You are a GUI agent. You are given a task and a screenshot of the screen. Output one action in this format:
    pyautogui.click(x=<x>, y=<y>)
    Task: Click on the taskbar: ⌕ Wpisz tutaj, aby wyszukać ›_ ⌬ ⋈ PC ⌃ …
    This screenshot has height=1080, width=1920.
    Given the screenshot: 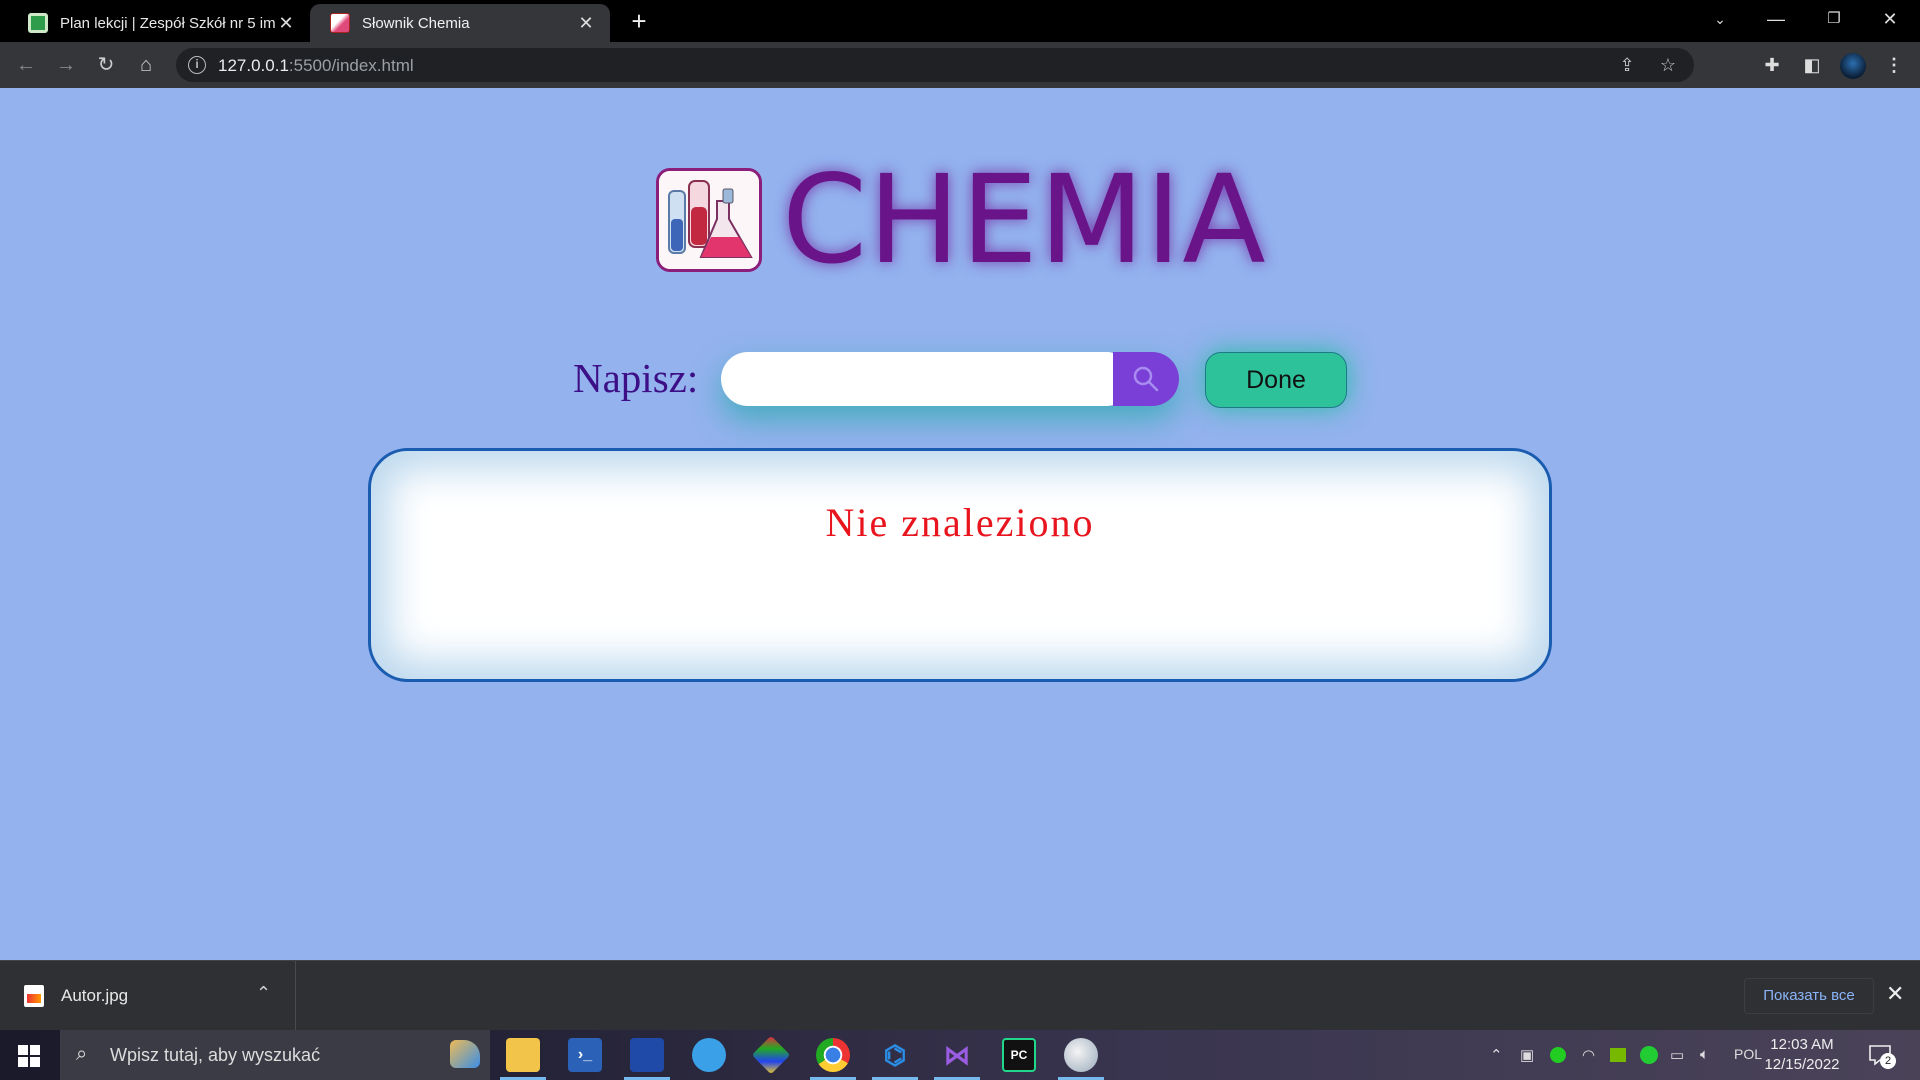 What is the action you would take?
    pyautogui.click(x=960, y=1055)
    